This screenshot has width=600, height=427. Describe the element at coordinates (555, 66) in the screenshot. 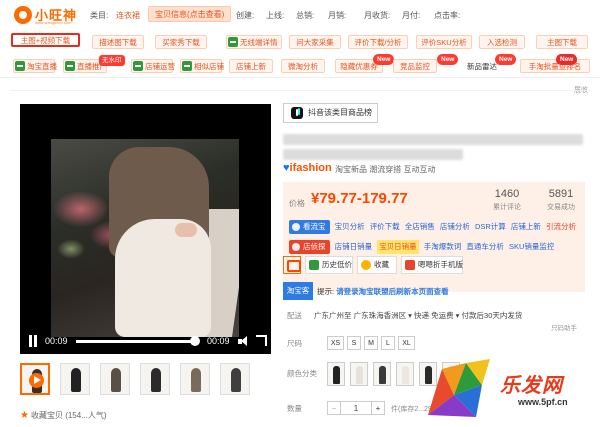

I see `batch-rank-button: 手淘批量查排名` at that location.